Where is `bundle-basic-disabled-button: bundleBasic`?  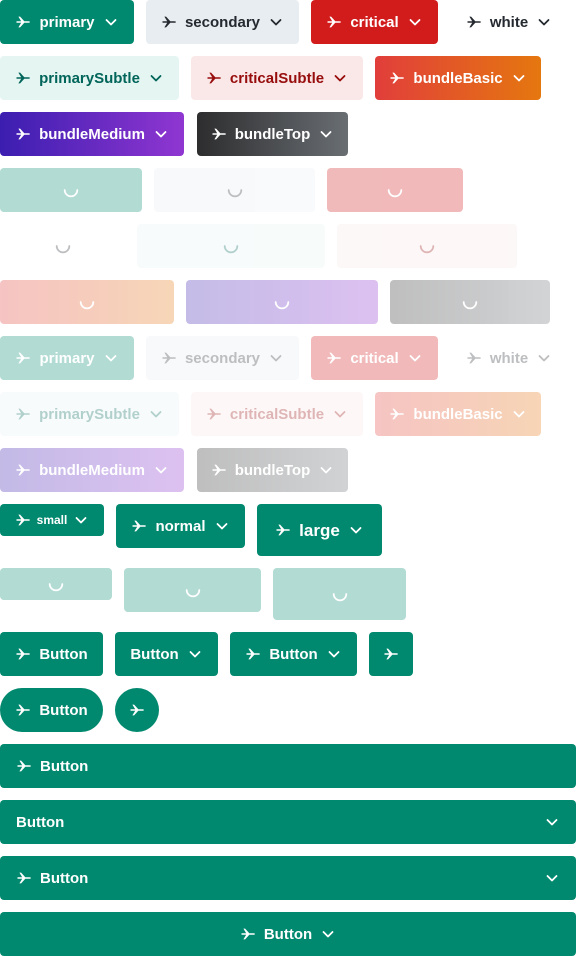
bundle-basic-disabled-button: bundleBasic is located at coordinates (458, 414).